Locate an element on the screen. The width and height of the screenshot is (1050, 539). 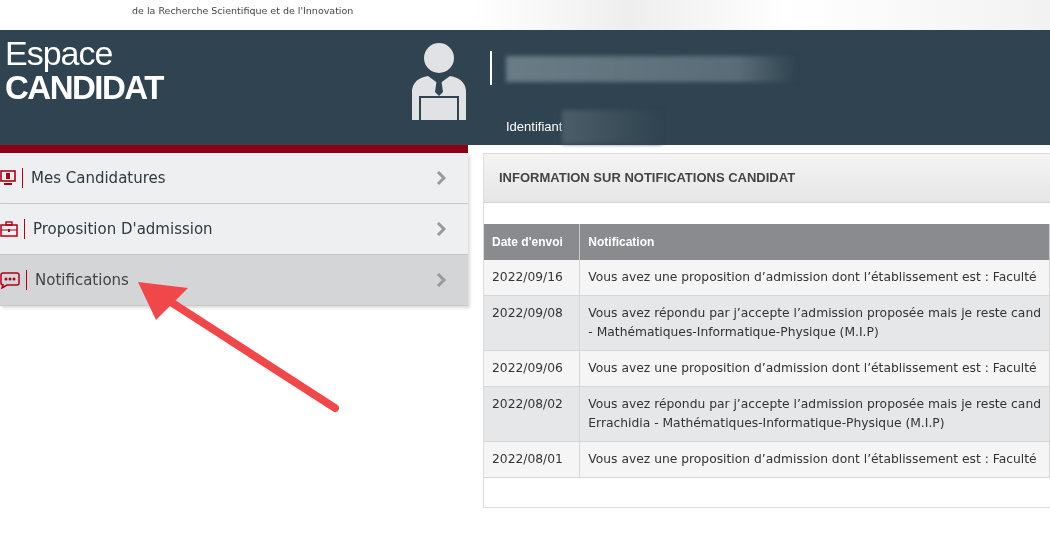
sidebar-item: Proposition D'admission is located at coordinates (234, 229).